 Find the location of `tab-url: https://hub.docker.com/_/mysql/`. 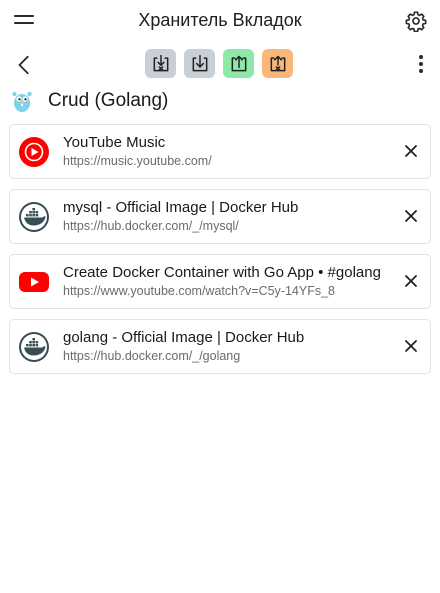

tab-url: https://hub.docker.com/_/mysql/ is located at coordinates (151, 225).